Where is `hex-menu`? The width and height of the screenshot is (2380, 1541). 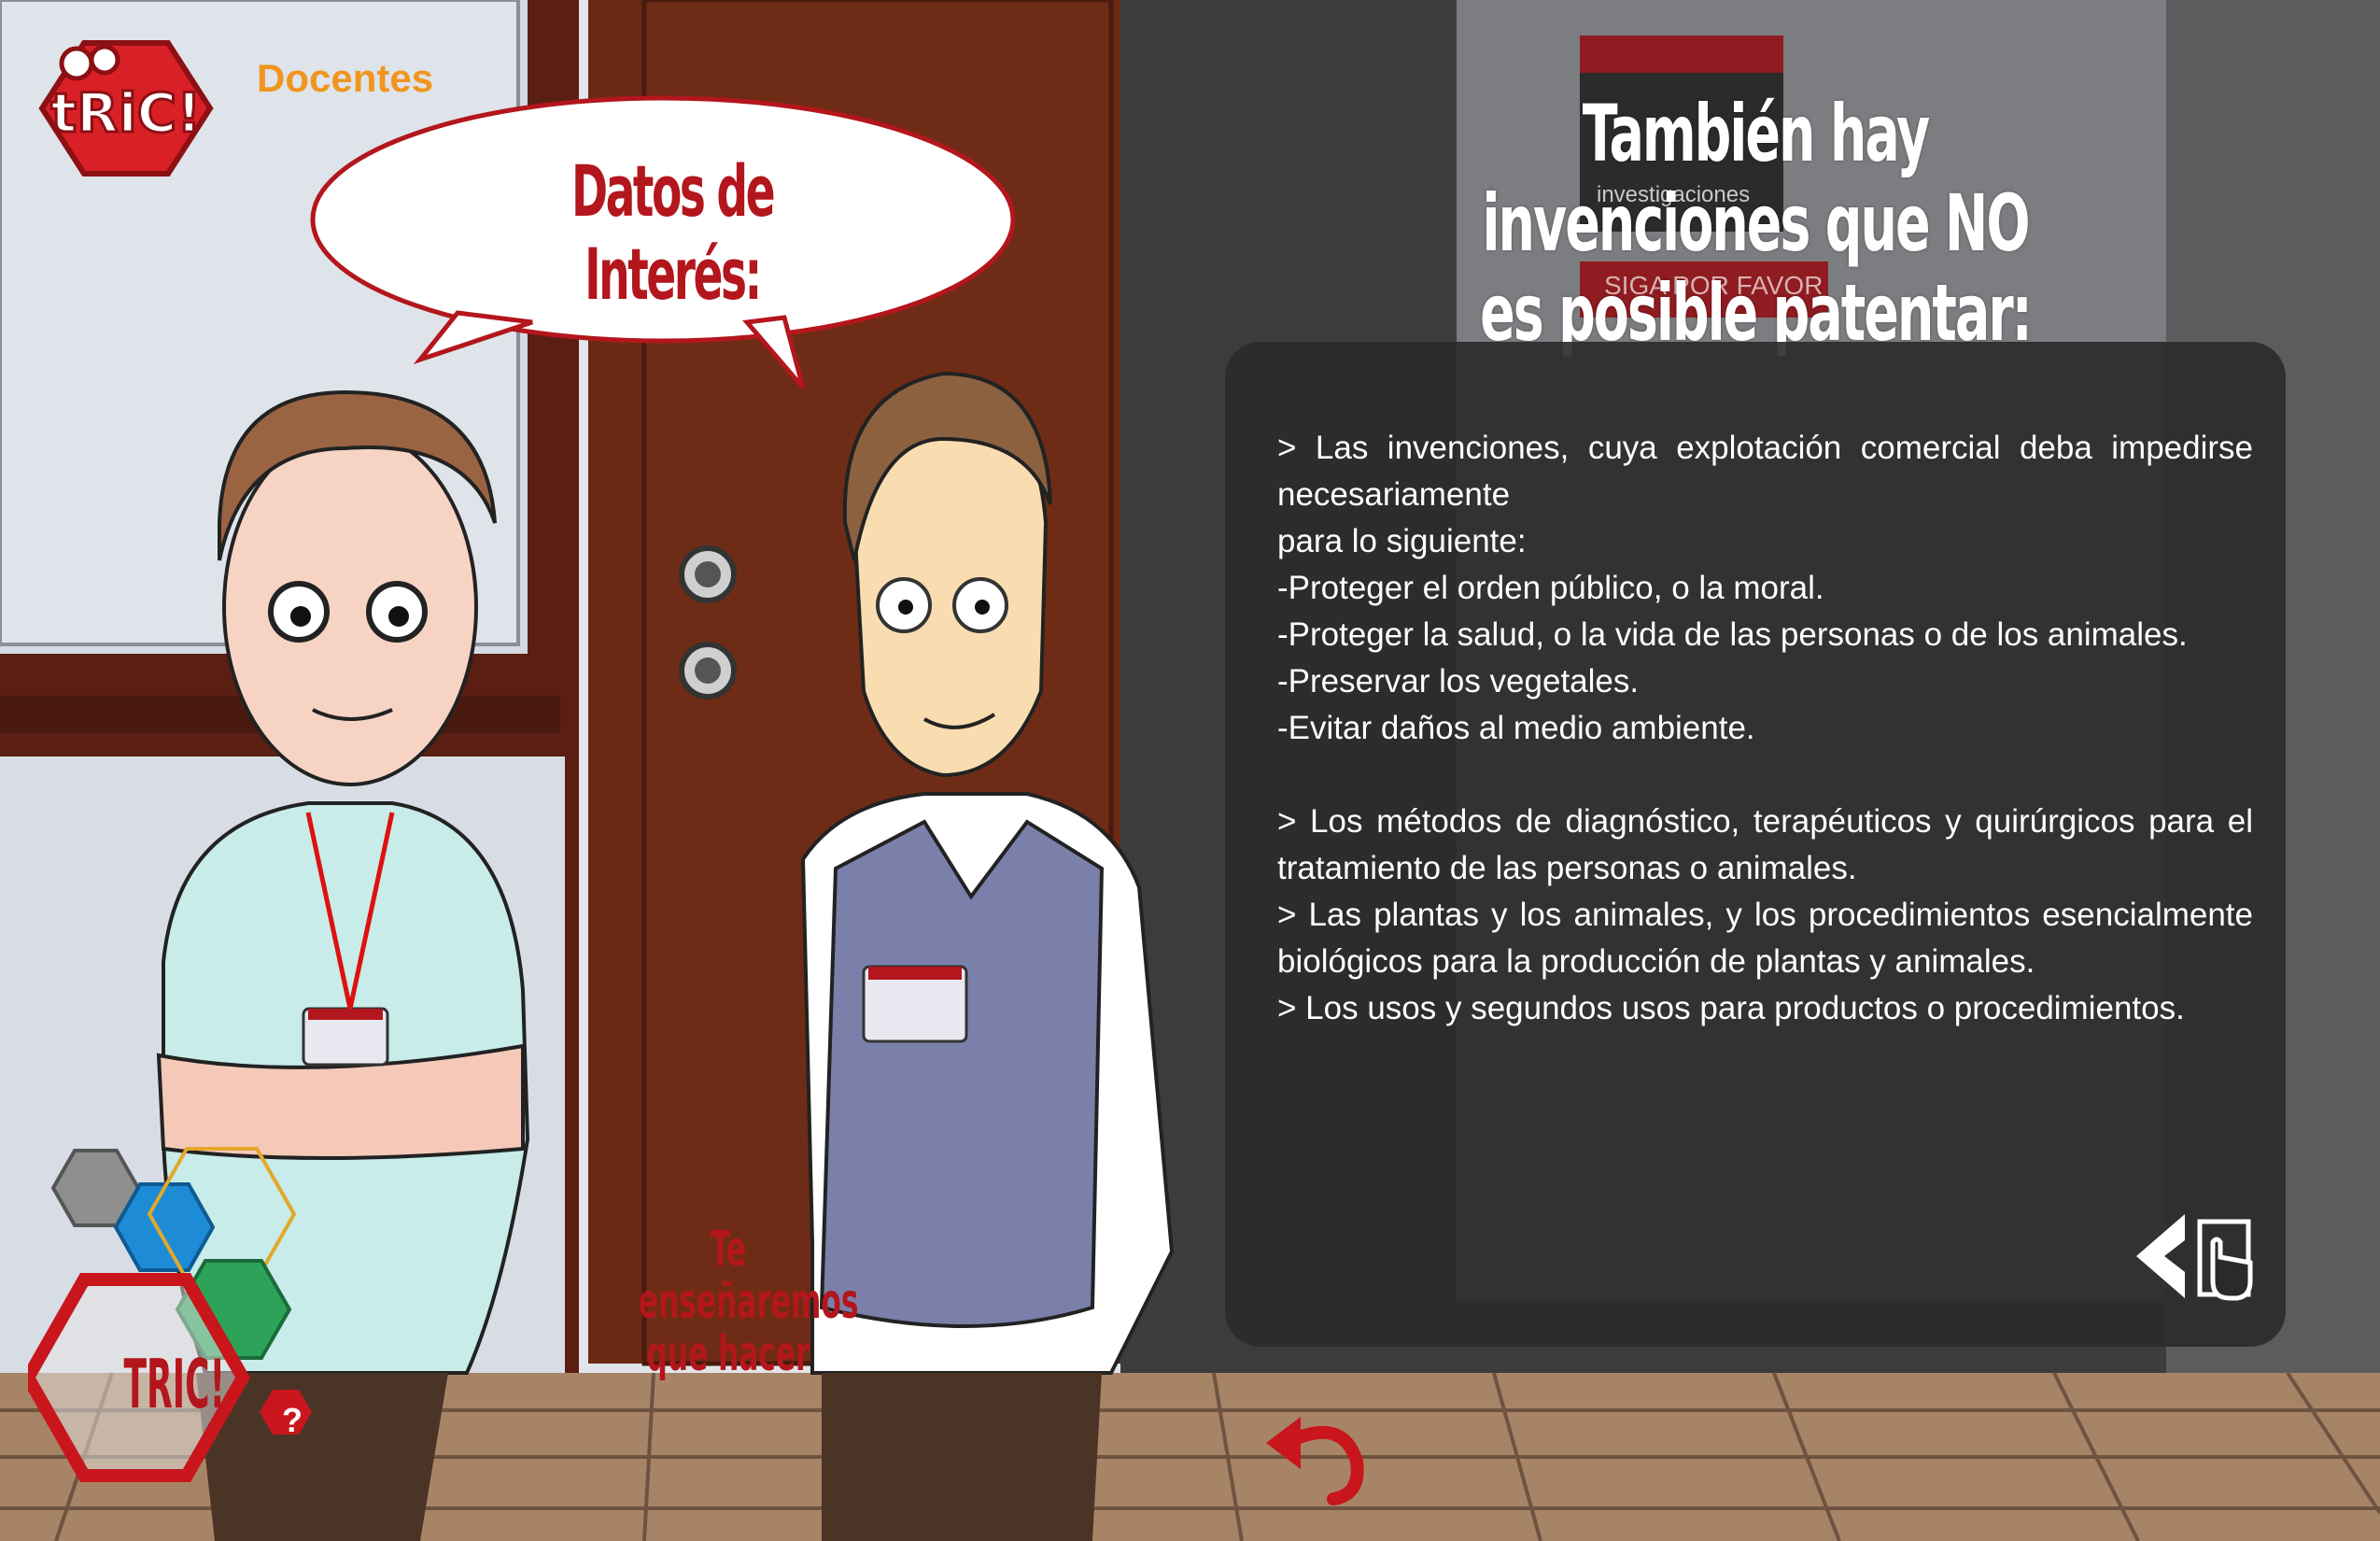 hex-menu is located at coordinates (170, 1314).